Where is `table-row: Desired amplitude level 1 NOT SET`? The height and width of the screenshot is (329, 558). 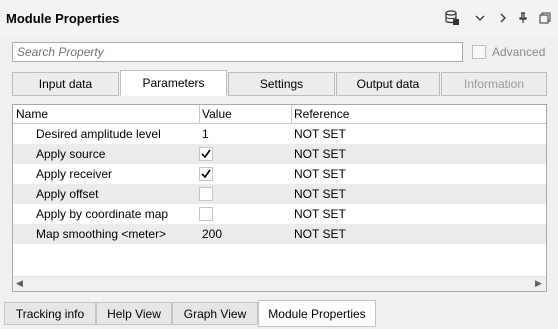 table-row: Desired amplitude level 1 NOT SET is located at coordinates (279, 134).